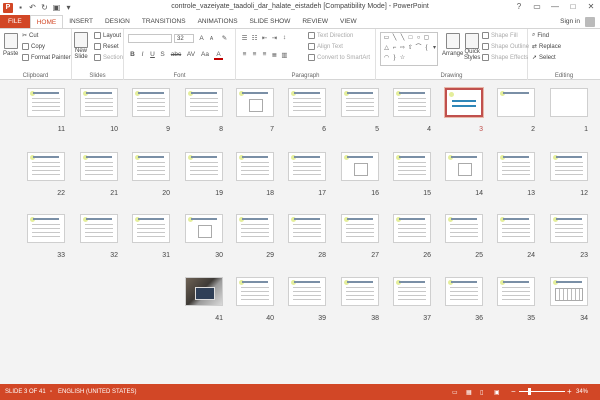  I want to click on customize-qat-icon: ▾, so click(68, 7).